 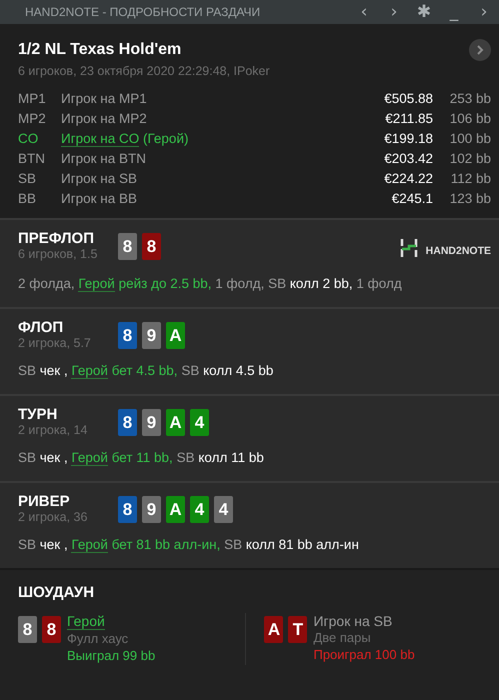 What do you see at coordinates (210, 284) in the screenshot?
I see `action-line: 2 фолда, Герой рейз до 2.5 bb, 1 фолд, SB колл 2 bb, 1 фолд` at bounding box center [210, 284].